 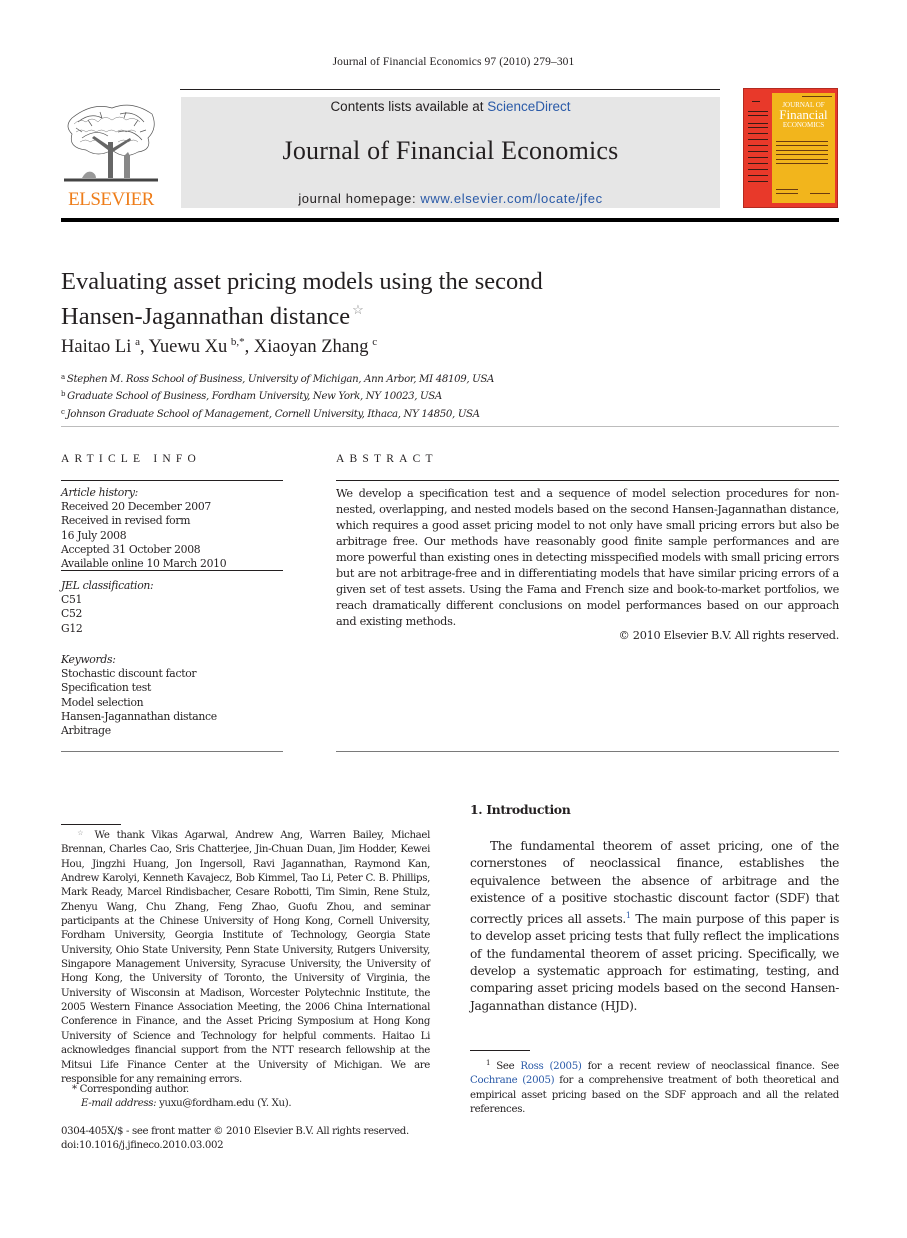 What do you see at coordinates (238, 342) in the screenshot?
I see `author-affiliation-mark: b,*` at bounding box center [238, 342].